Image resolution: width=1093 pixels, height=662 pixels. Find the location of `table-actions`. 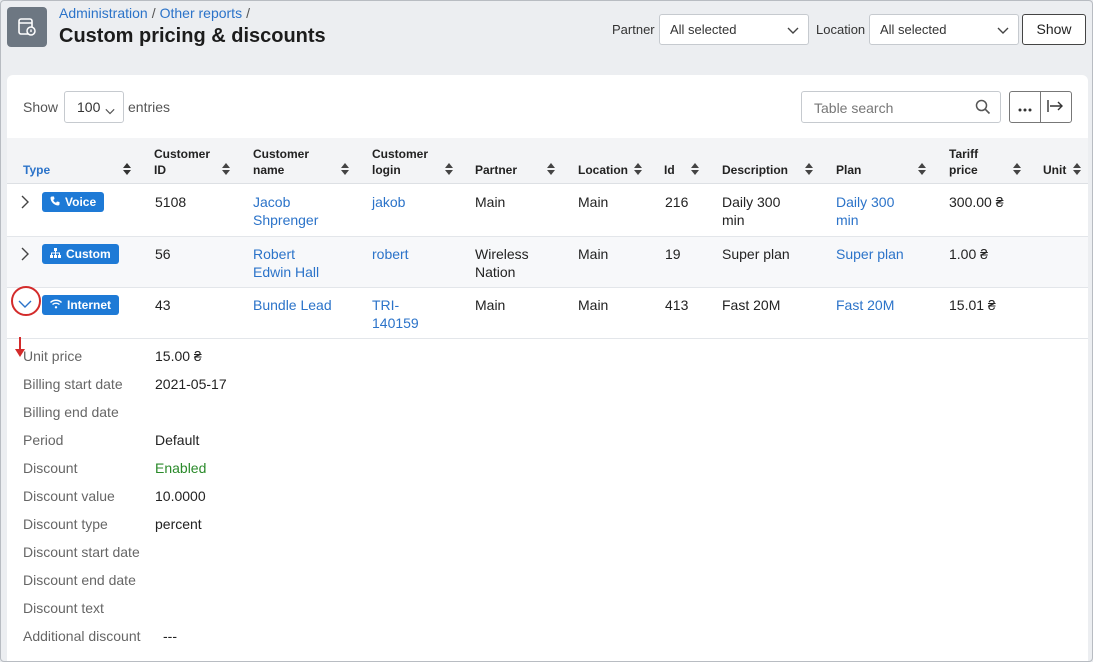

table-actions is located at coordinates (1040, 107).